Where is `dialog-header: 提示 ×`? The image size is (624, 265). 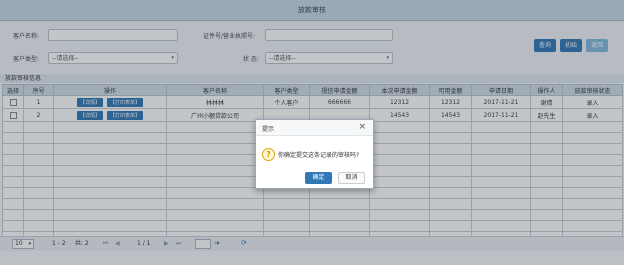 dialog-header: 提示 × is located at coordinates (314, 128).